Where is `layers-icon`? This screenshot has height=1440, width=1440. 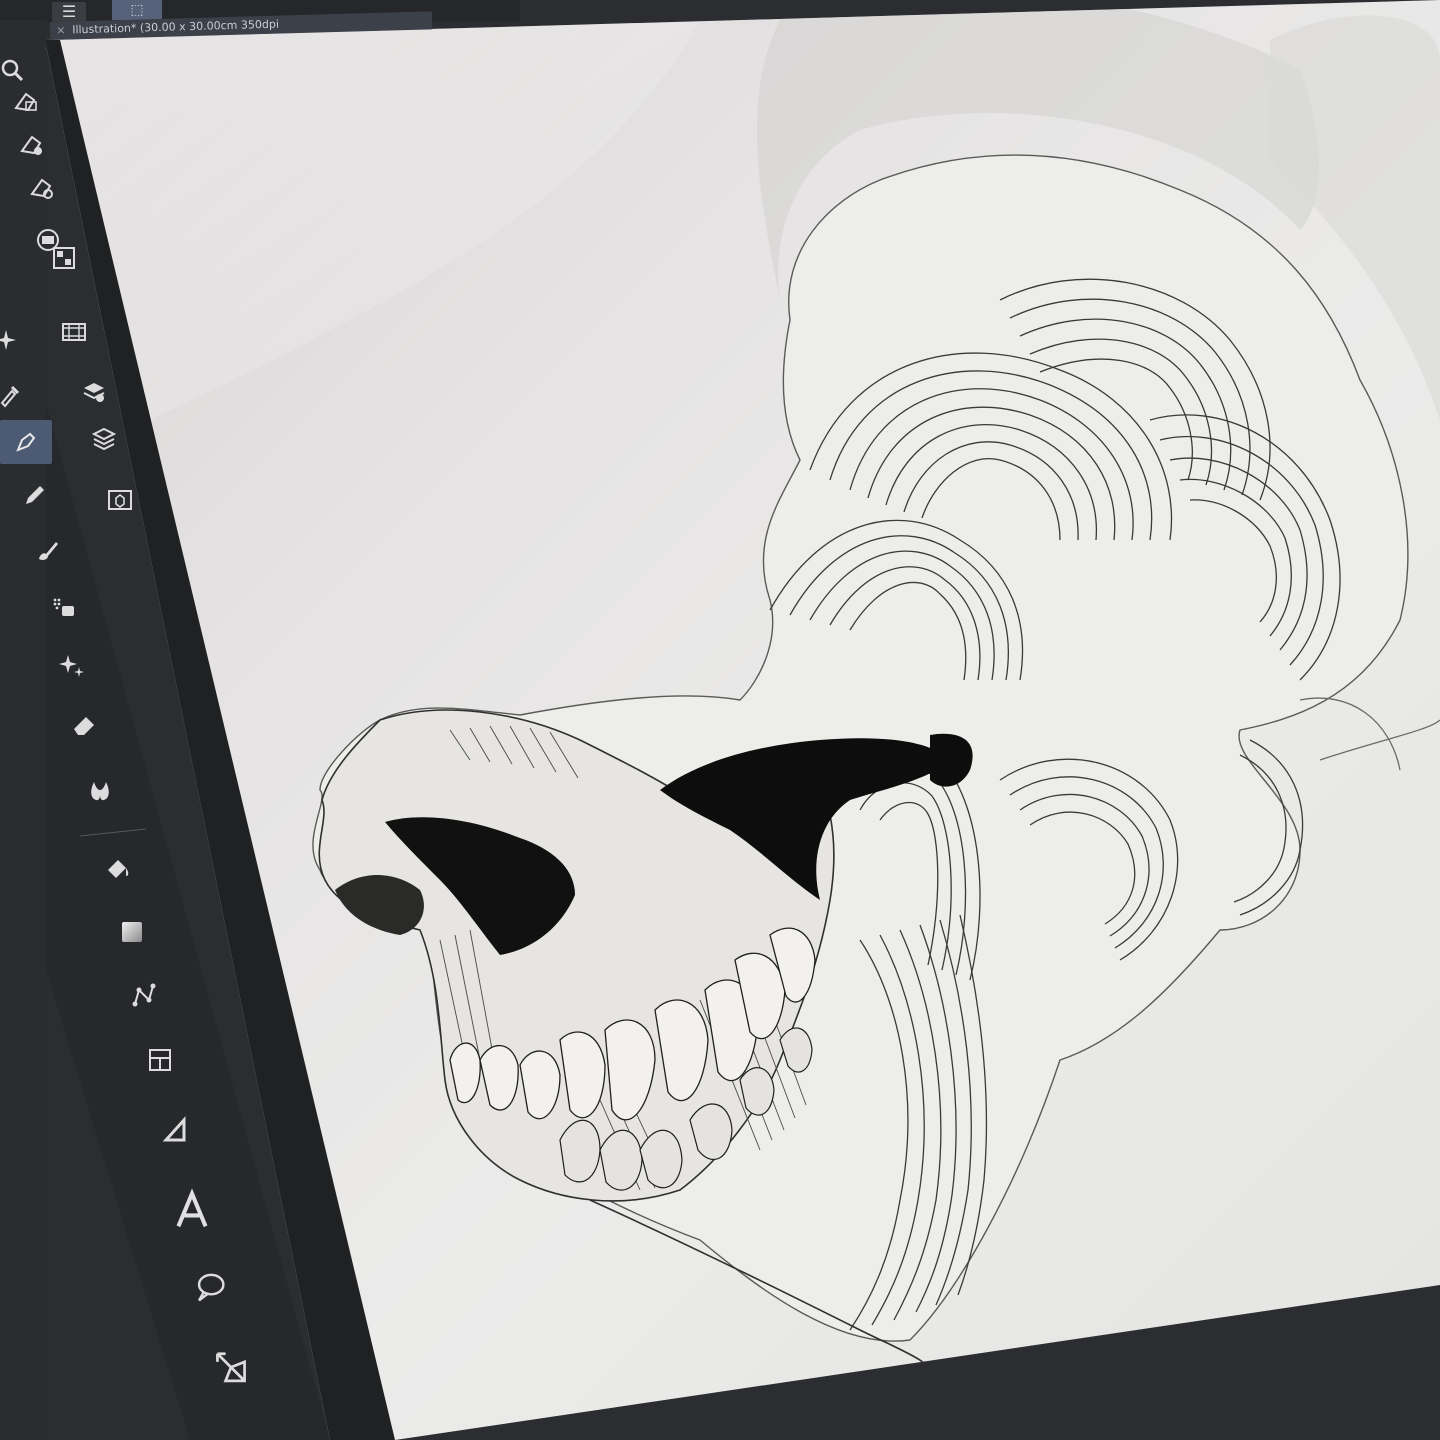
layers-icon is located at coordinates (104, 438).